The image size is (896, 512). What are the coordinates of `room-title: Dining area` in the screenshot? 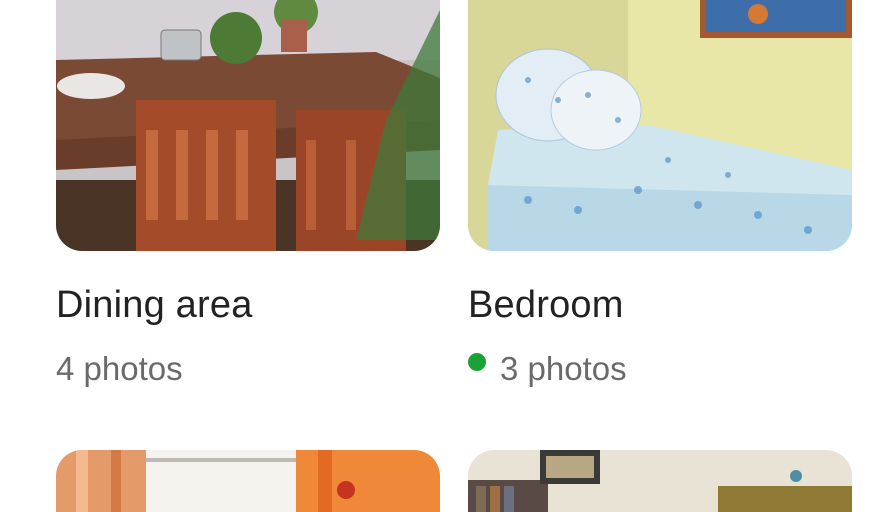 It's located at (154, 305).